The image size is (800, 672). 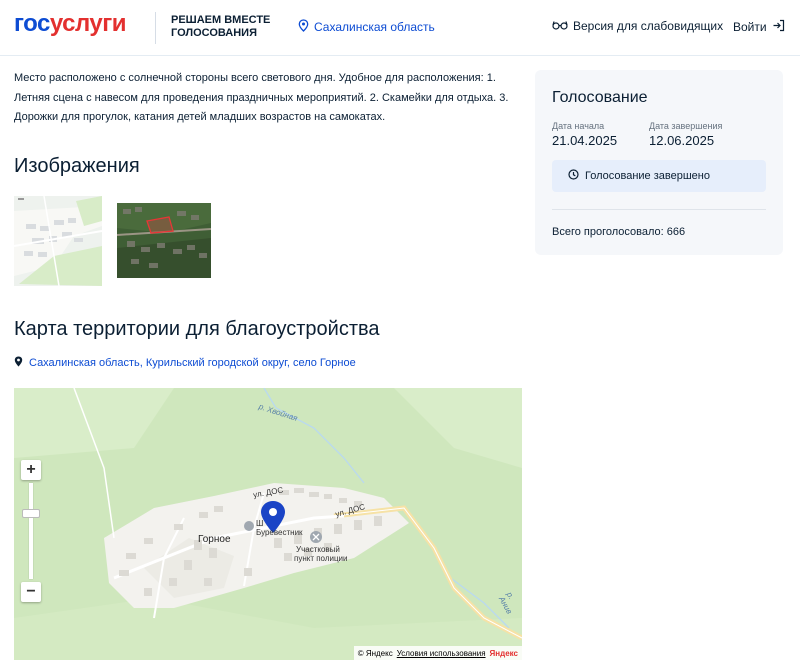 I want to click on login-button: Войти, so click(x=759, y=27).